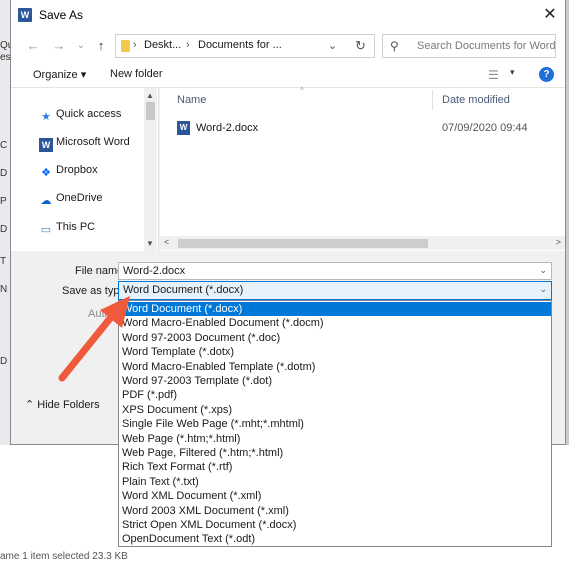  What do you see at coordinates (335, 338) in the screenshot?
I see `dropdown-option: Word 97-2003 Document (*.doc)` at bounding box center [335, 338].